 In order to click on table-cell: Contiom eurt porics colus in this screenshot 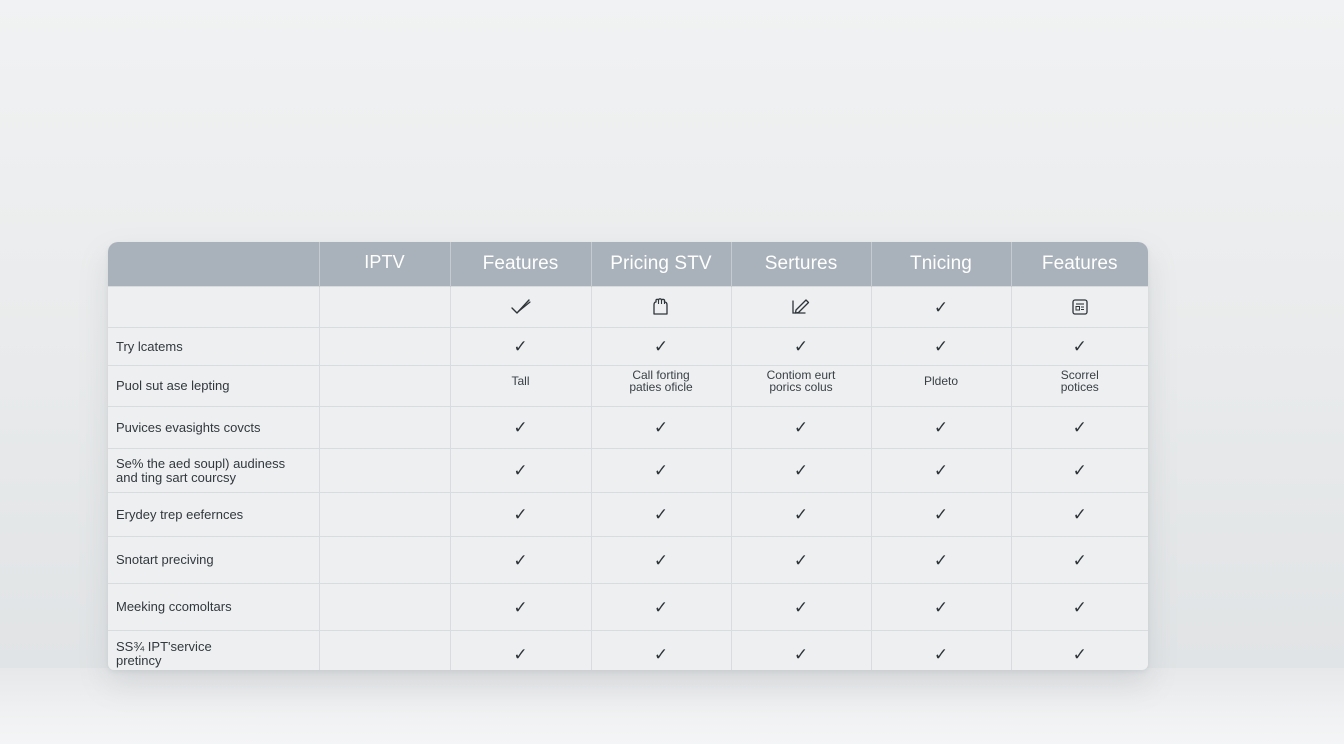, I will do `click(800, 386)`.